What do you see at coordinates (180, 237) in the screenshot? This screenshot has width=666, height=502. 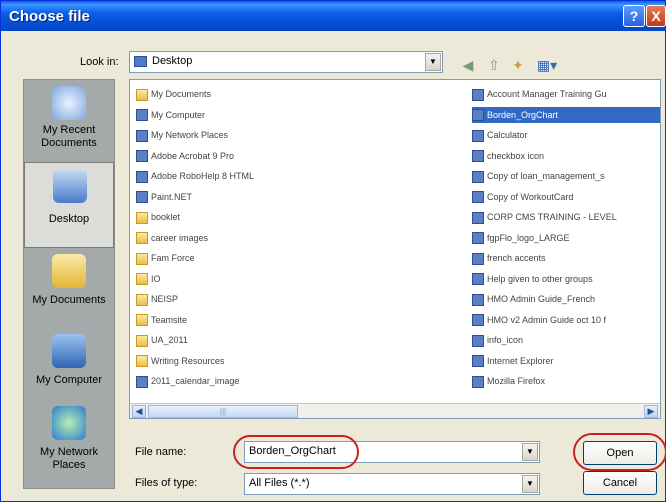 I see `list-item-label: career images` at bounding box center [180, 237].